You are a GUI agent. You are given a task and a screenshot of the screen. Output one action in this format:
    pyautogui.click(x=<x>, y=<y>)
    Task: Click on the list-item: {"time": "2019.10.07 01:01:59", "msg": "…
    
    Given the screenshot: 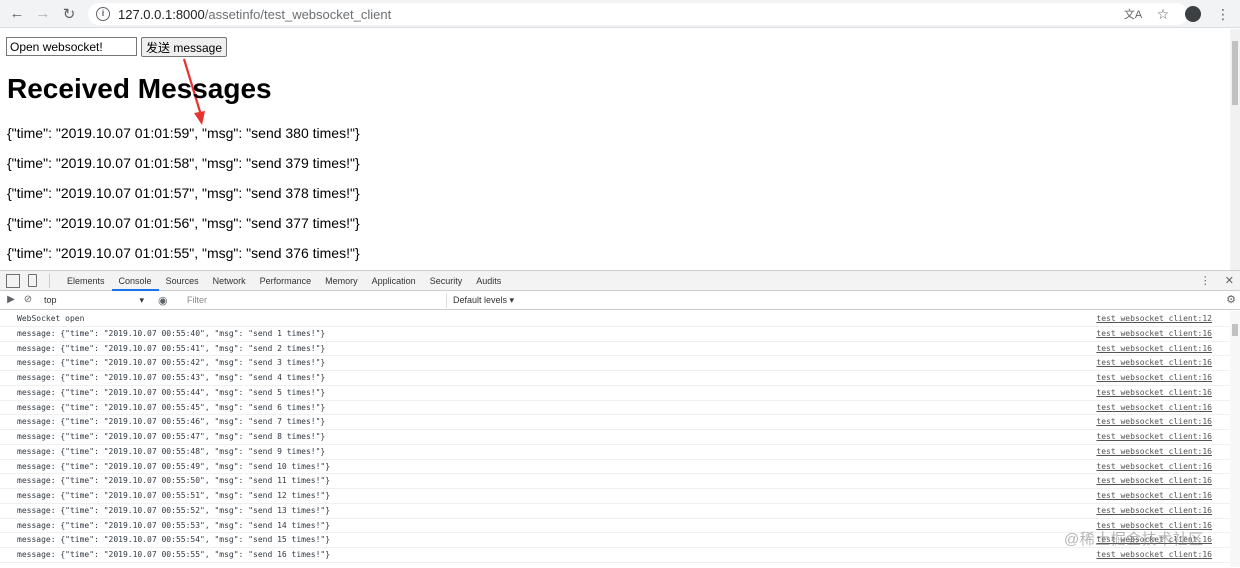 What is the action you would take?
    pyautogui.click(x=183, y=133)
    